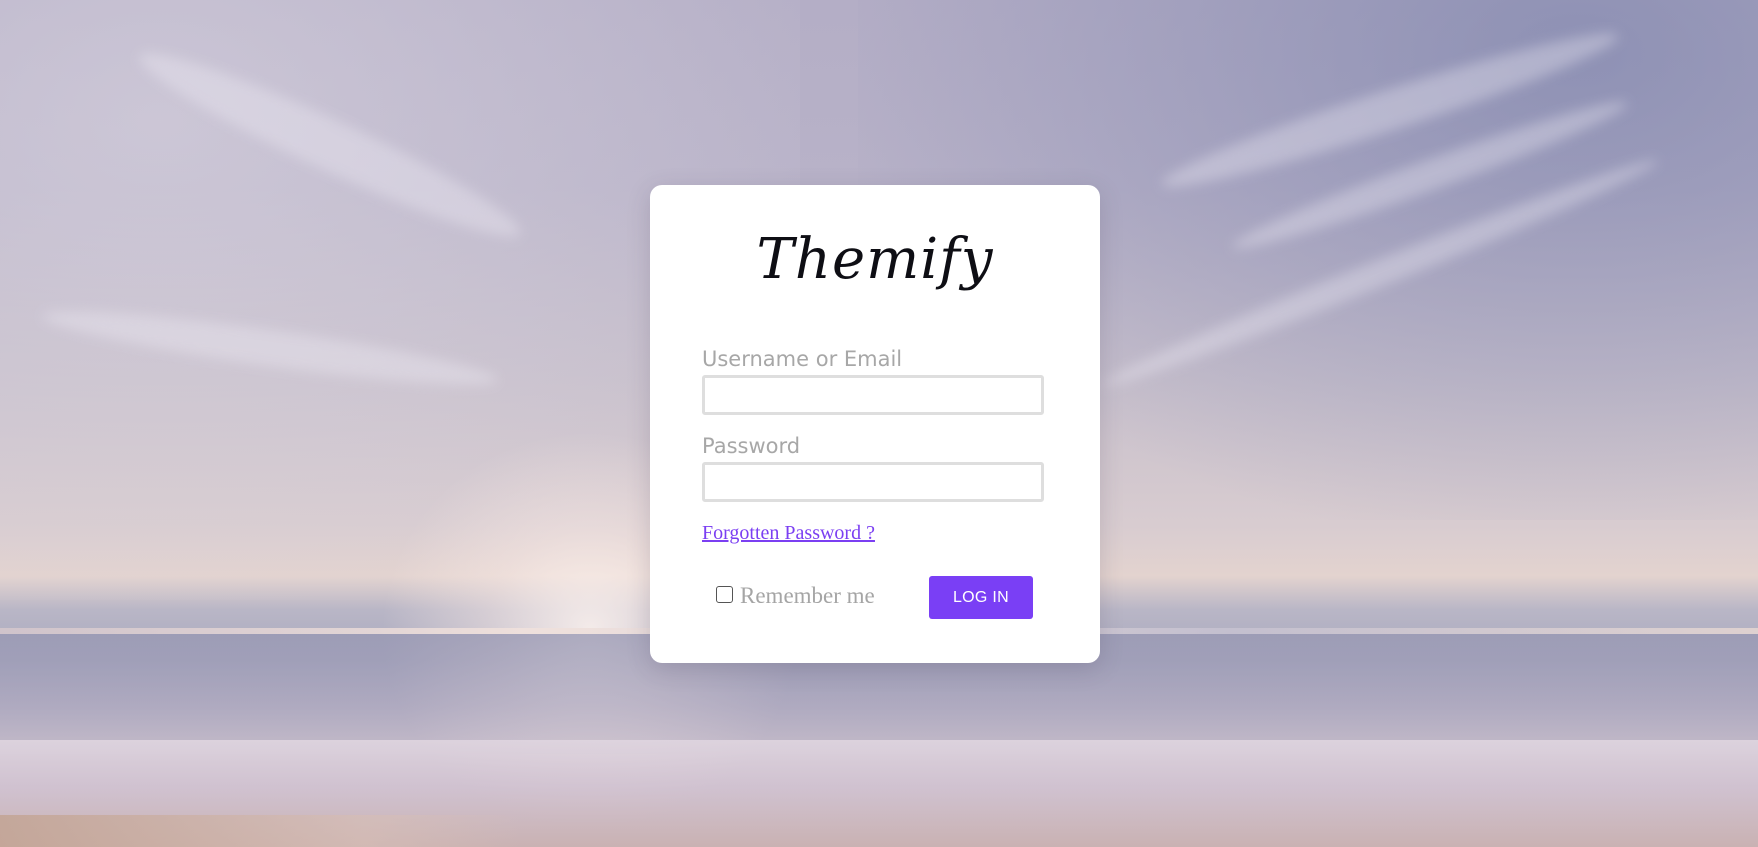  I want to click on remember-me-label: Remember me, so click(807, 596).